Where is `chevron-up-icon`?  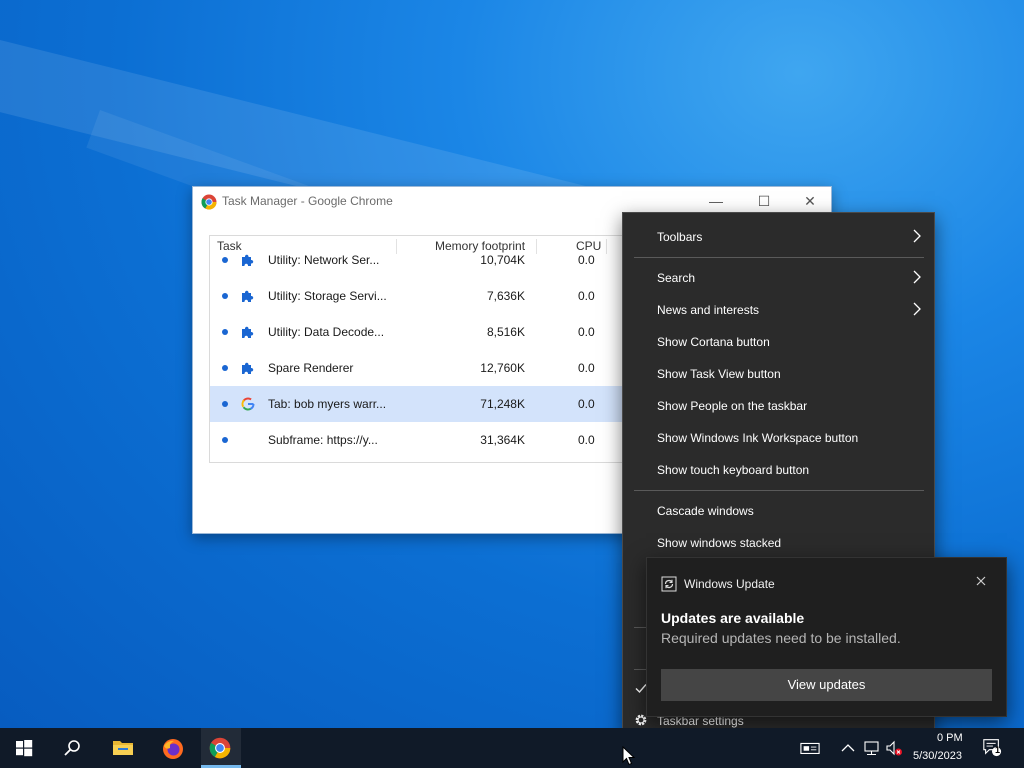
chevron-up-icon is located at coordinates (848, 748).